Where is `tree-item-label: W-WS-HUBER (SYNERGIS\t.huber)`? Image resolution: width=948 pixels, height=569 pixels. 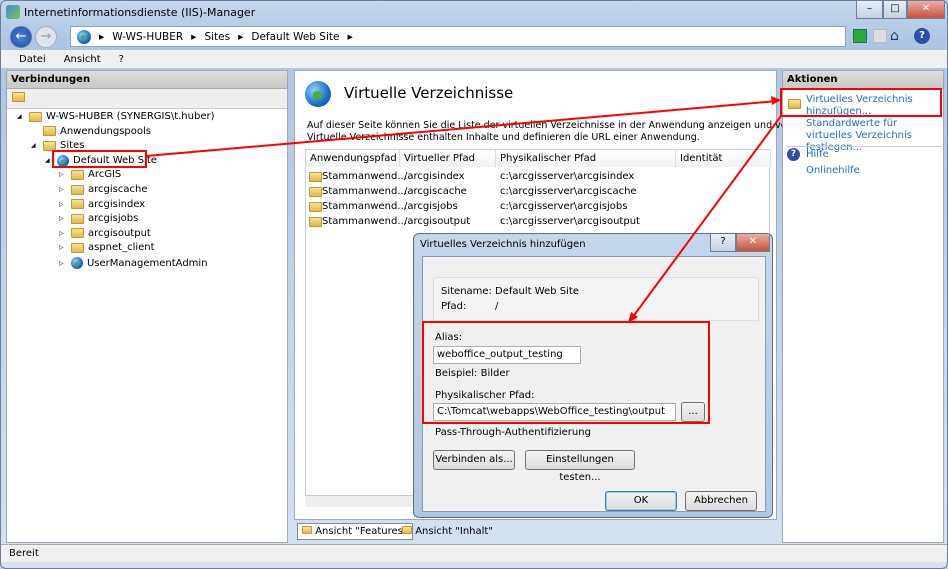 tree-item-label: W-WS-HUBER (SYNERGIS\t.huber) is located at coordinates (130, 116).